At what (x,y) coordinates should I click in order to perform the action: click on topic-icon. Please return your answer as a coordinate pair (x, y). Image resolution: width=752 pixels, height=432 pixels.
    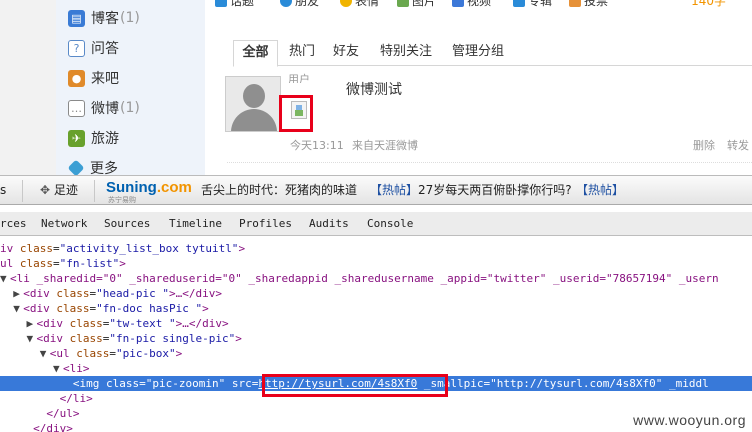
    Looking at the image, I should click on (221, 3).